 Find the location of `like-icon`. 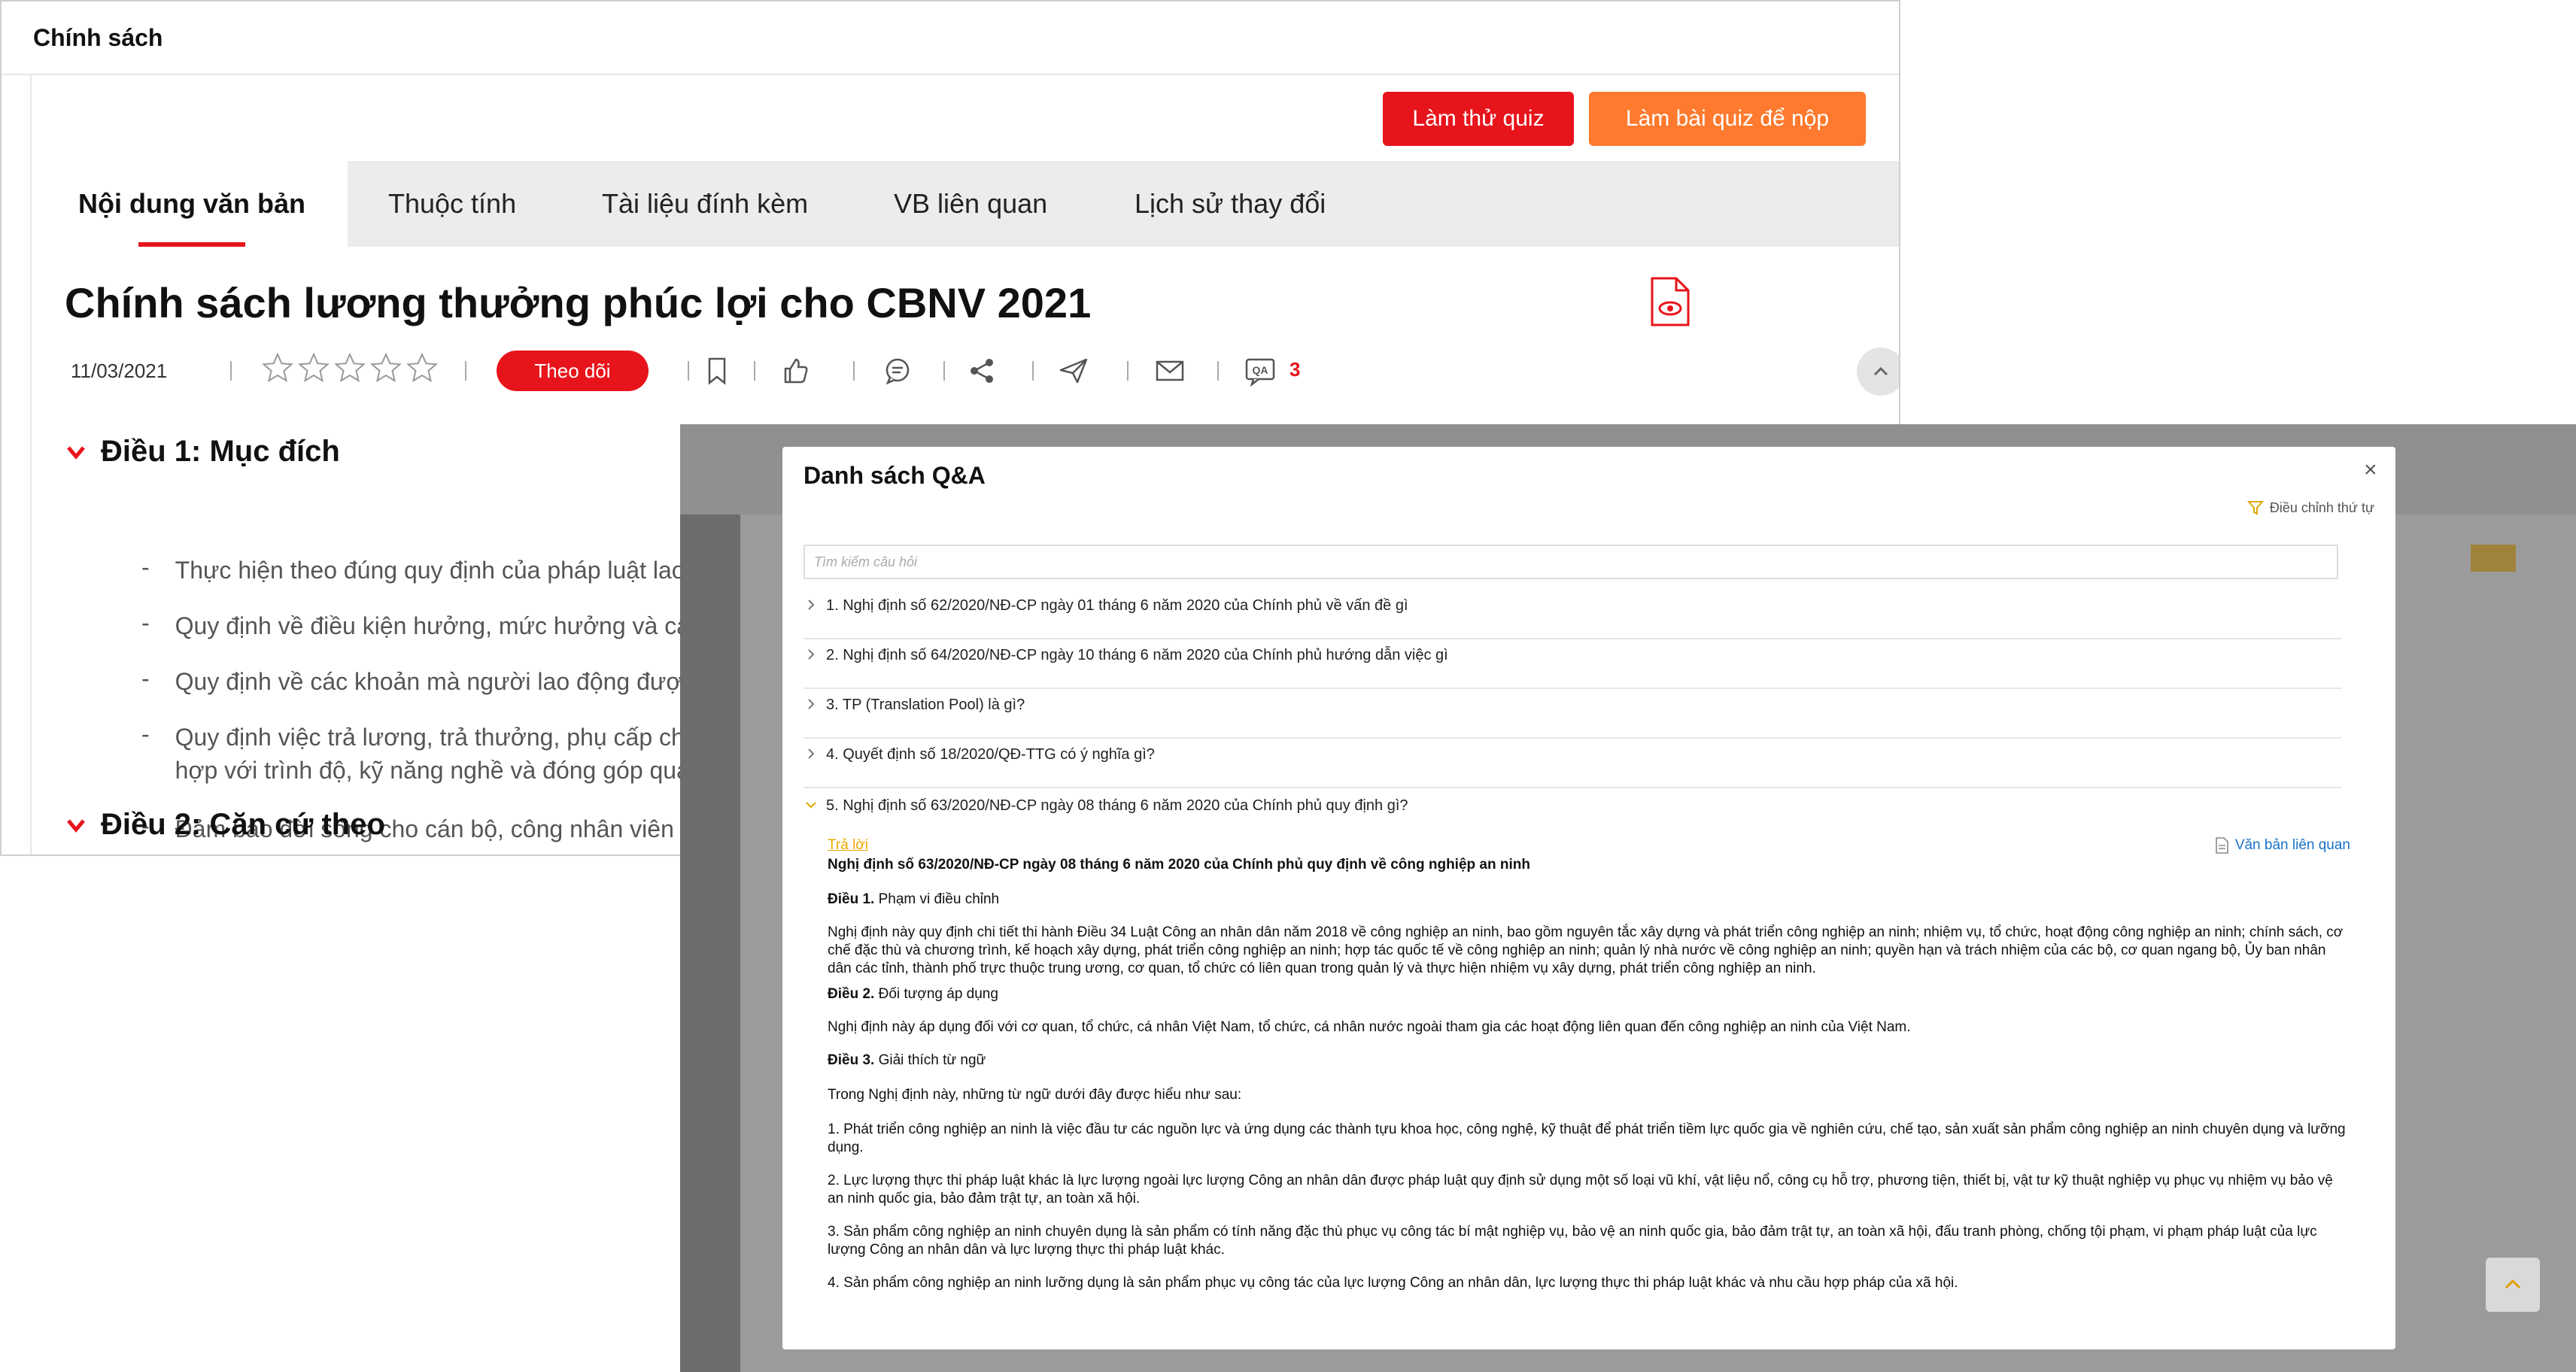

like-icon is located at coordinates (795, 371).